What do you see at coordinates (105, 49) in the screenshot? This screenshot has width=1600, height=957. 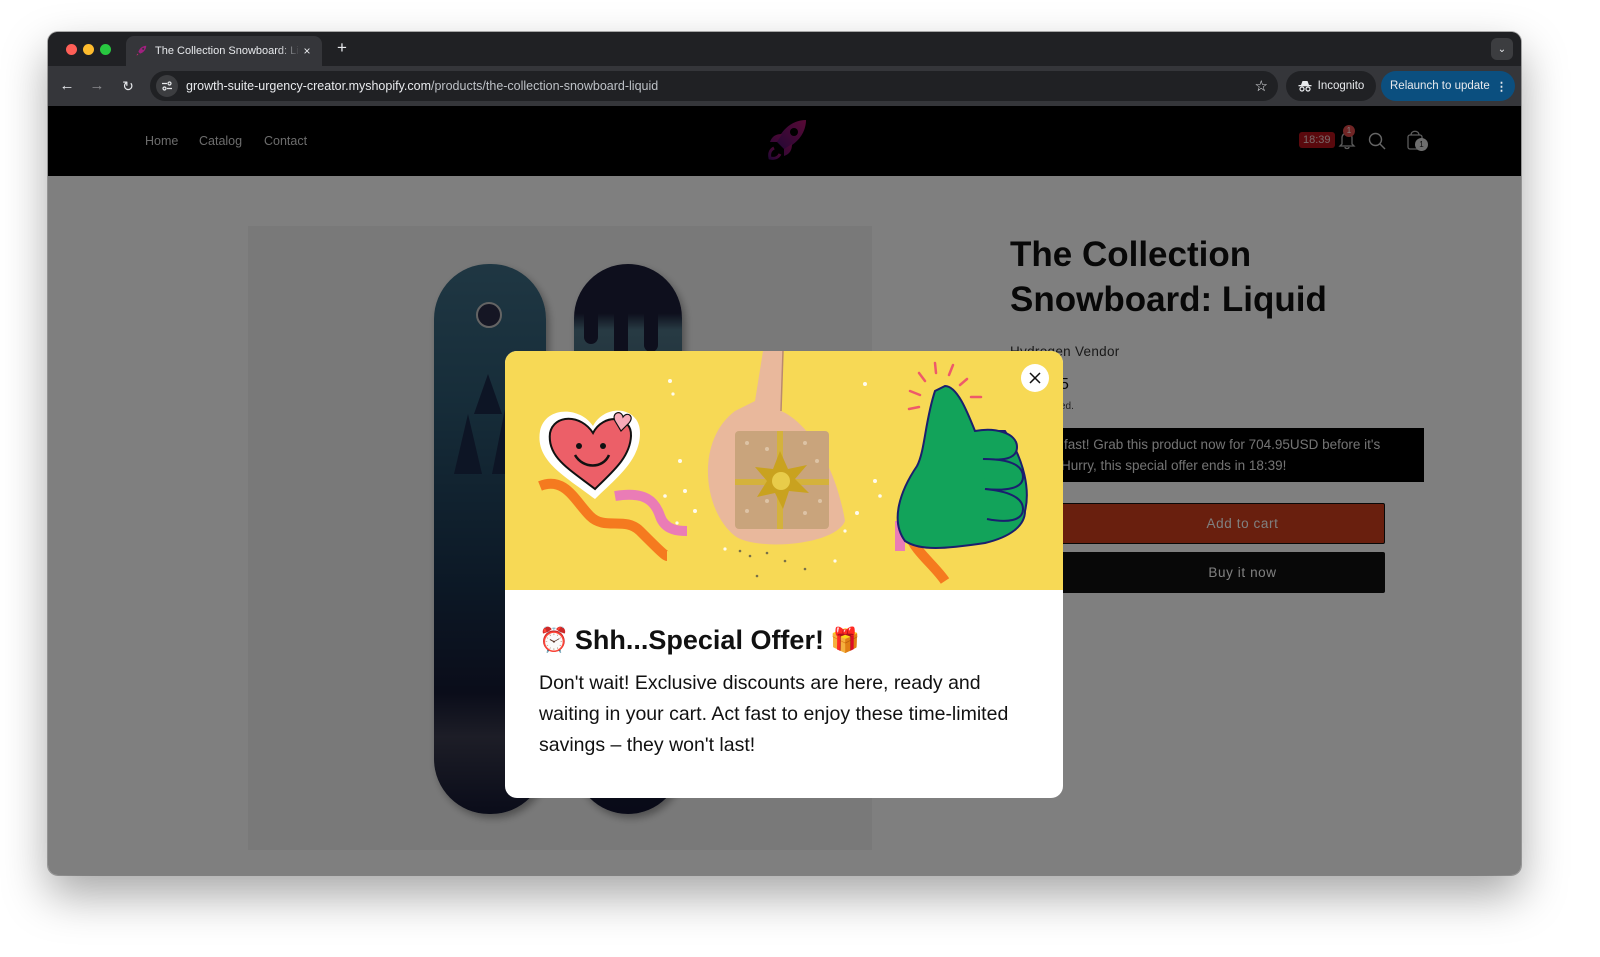 I see `maximize-window-button` at bounding box center [105, 49].